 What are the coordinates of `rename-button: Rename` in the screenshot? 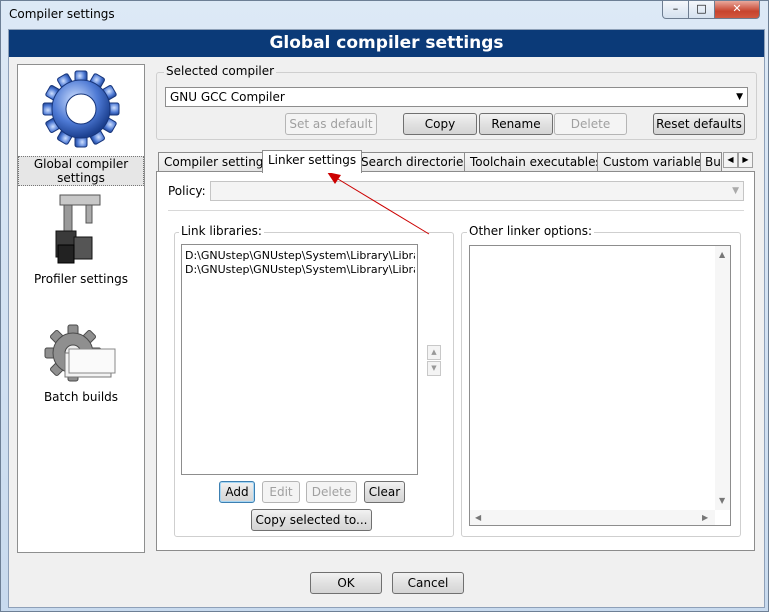 It's located at (516, 124).